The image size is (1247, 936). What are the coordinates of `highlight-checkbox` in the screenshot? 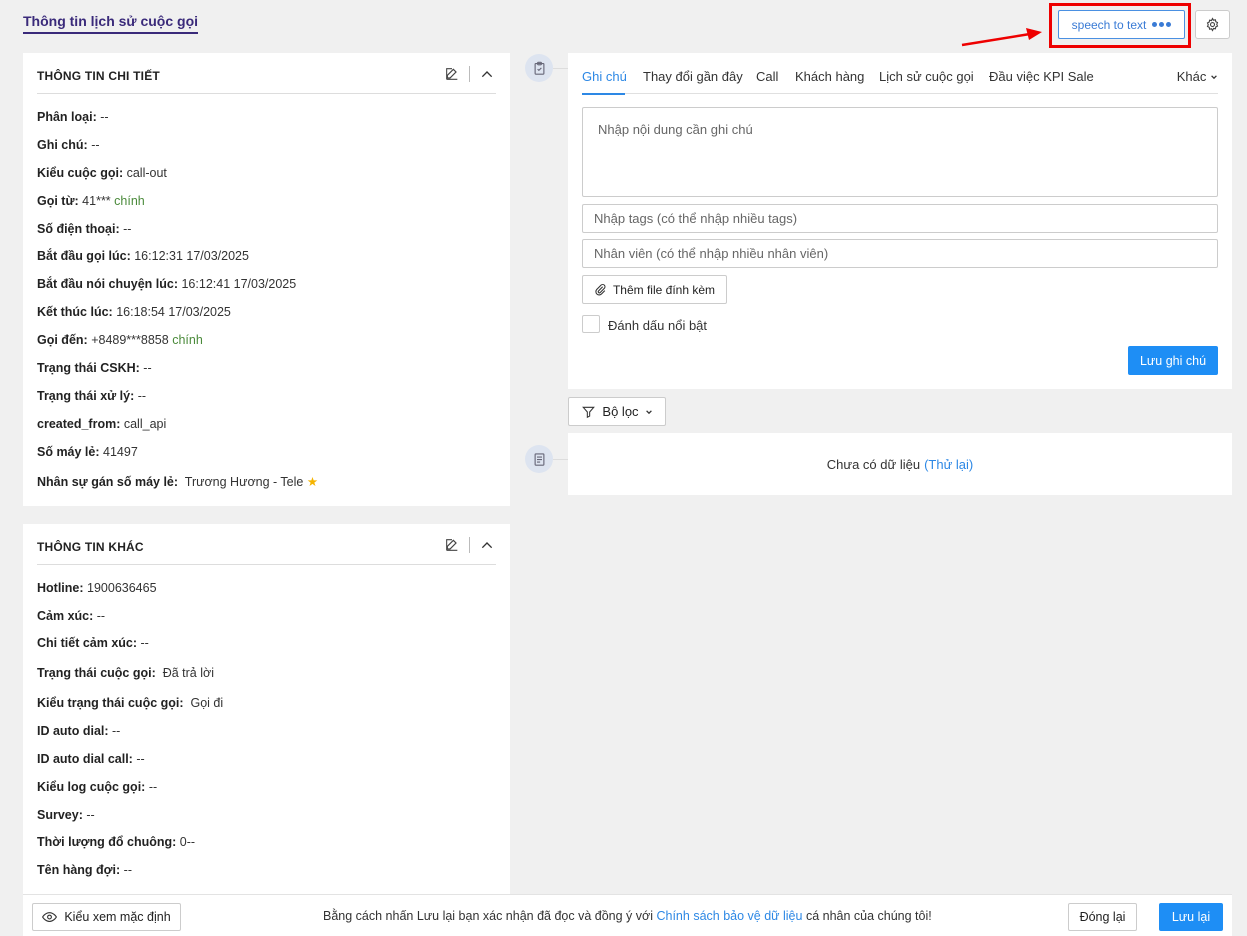 It's located at (591, 324).